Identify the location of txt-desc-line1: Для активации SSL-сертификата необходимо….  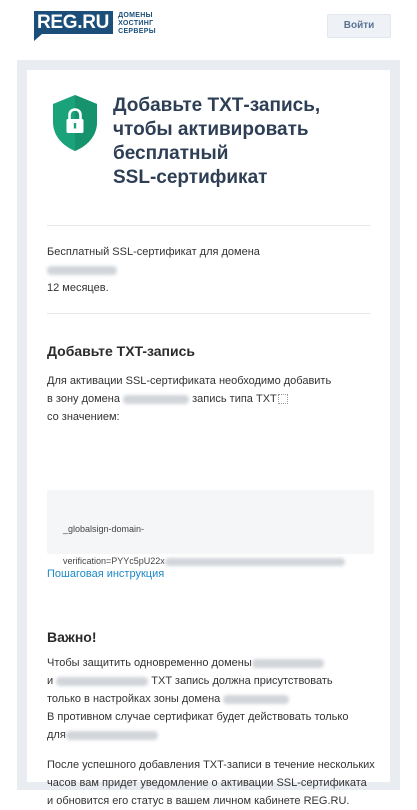
(189, 381).